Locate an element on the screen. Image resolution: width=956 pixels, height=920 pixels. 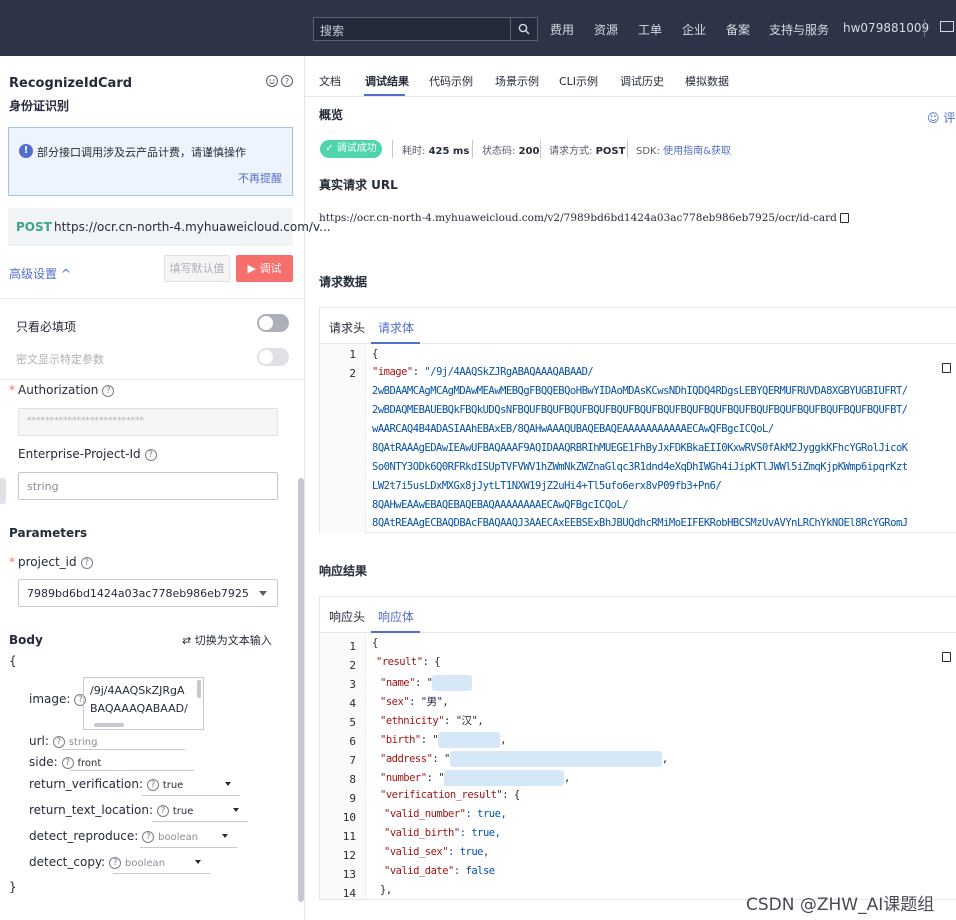
nav-enterprise: 企业 is located at coordinates (694, 29).